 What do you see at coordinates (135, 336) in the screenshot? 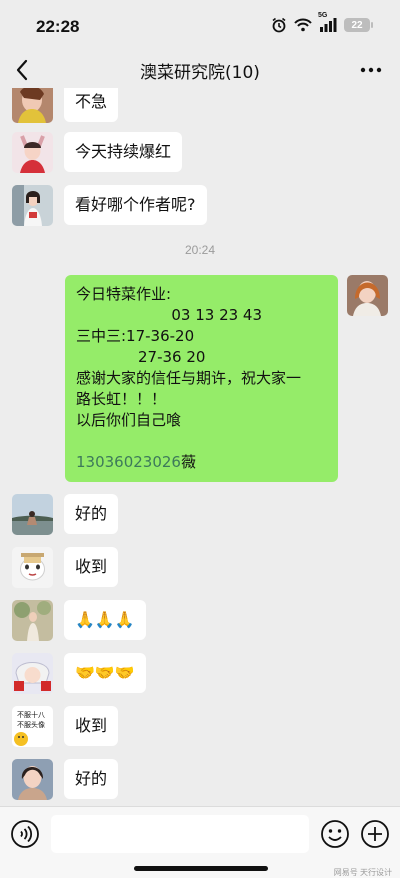
I see `message-line: 三中三:17-36-20` at bounding box center [135, 336].